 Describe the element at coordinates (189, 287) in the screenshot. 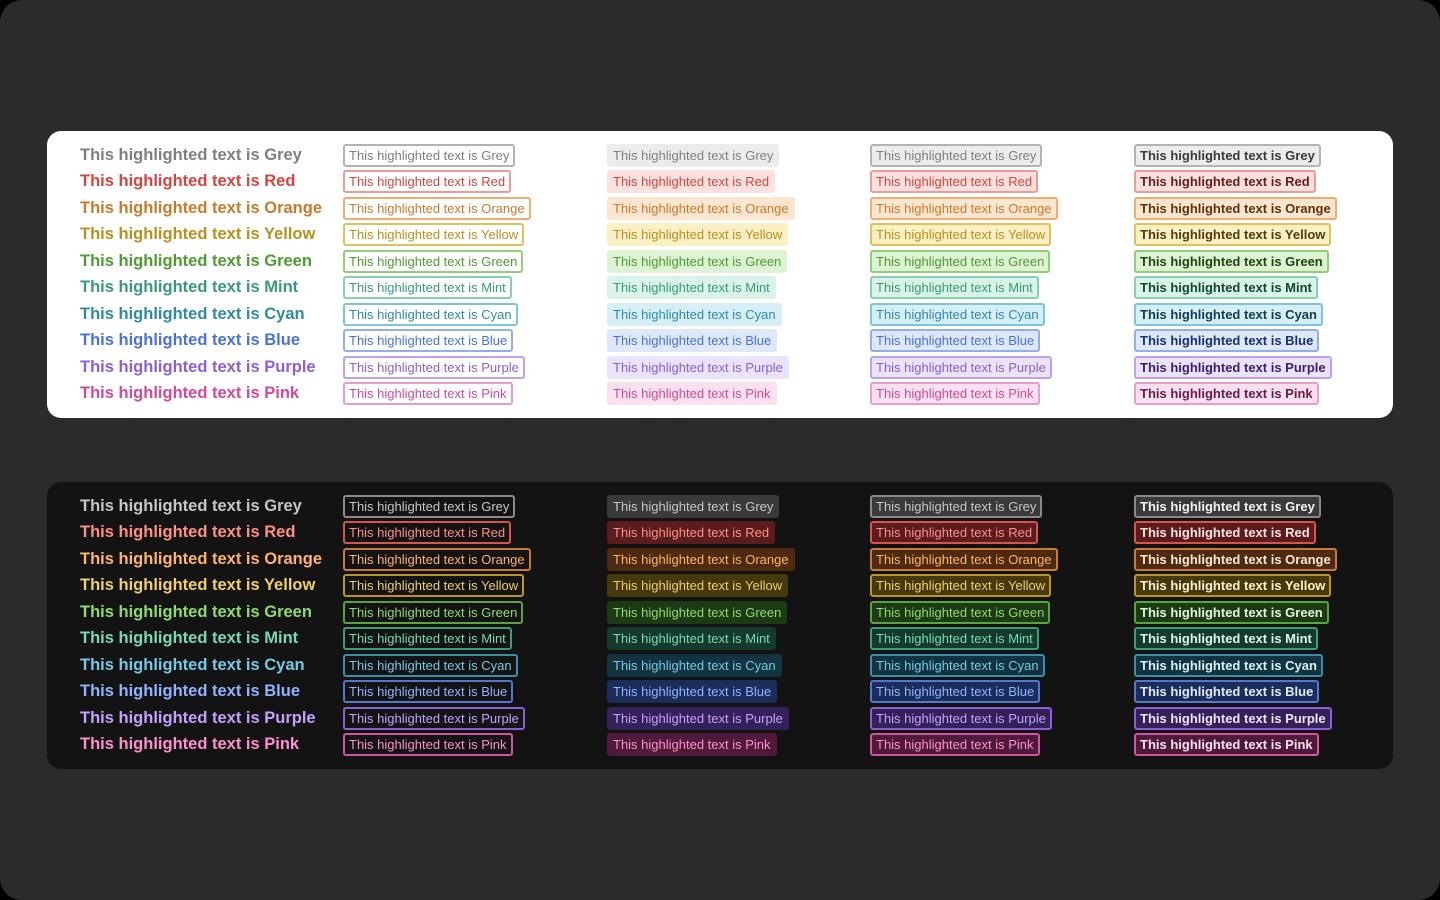

I see `plain-text-mint: This highlighted text is Mint` at that location.